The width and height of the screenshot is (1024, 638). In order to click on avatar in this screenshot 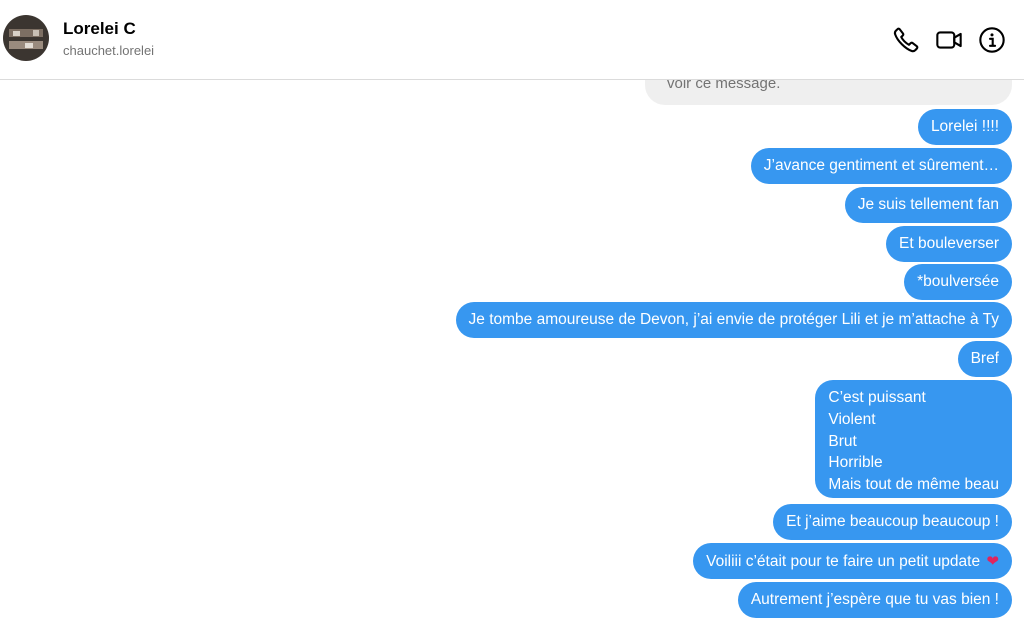, I will do `click(26, 38)`.